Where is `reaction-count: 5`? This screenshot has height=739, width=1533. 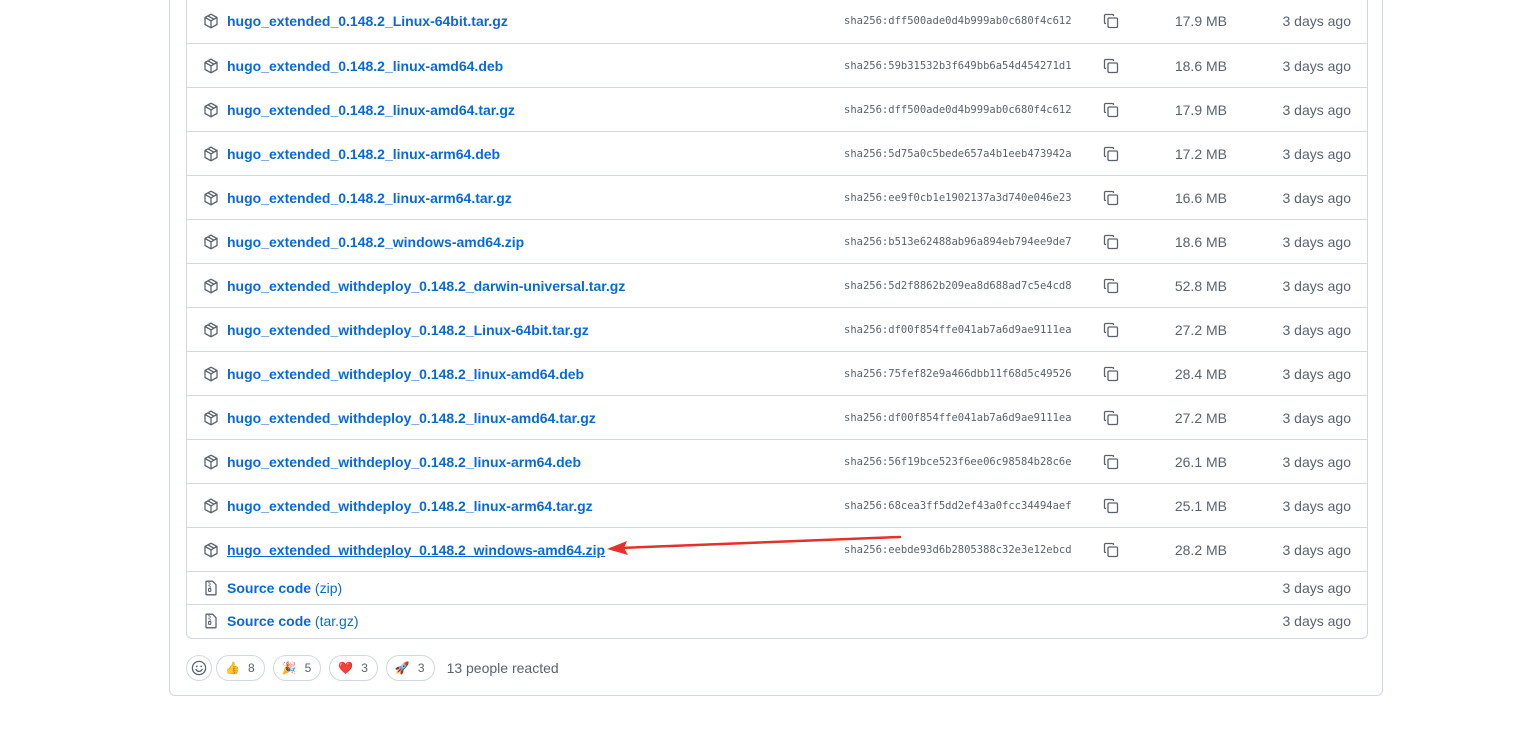 reaction-count: 5 is located at coordinates (308, 668).